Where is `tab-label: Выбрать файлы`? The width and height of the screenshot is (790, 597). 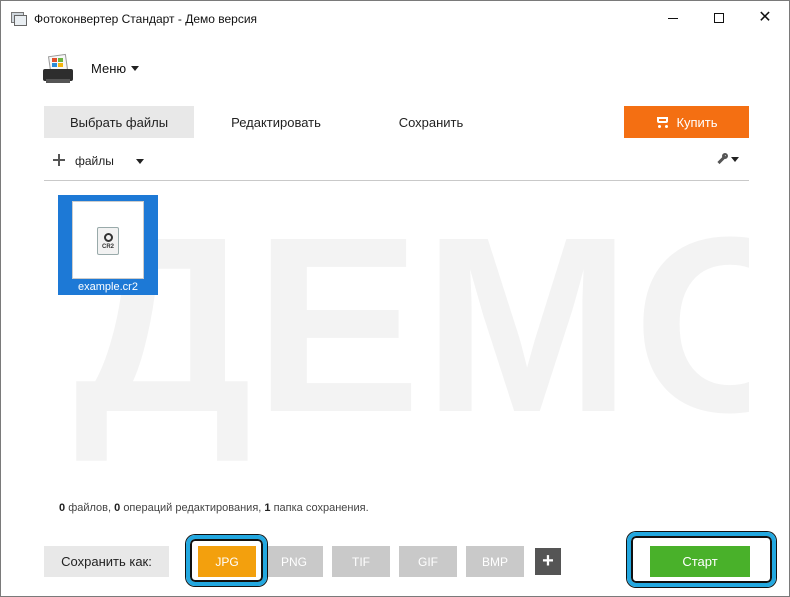 tab-label: Выбрать файлы is located at coordinates (119, 122).